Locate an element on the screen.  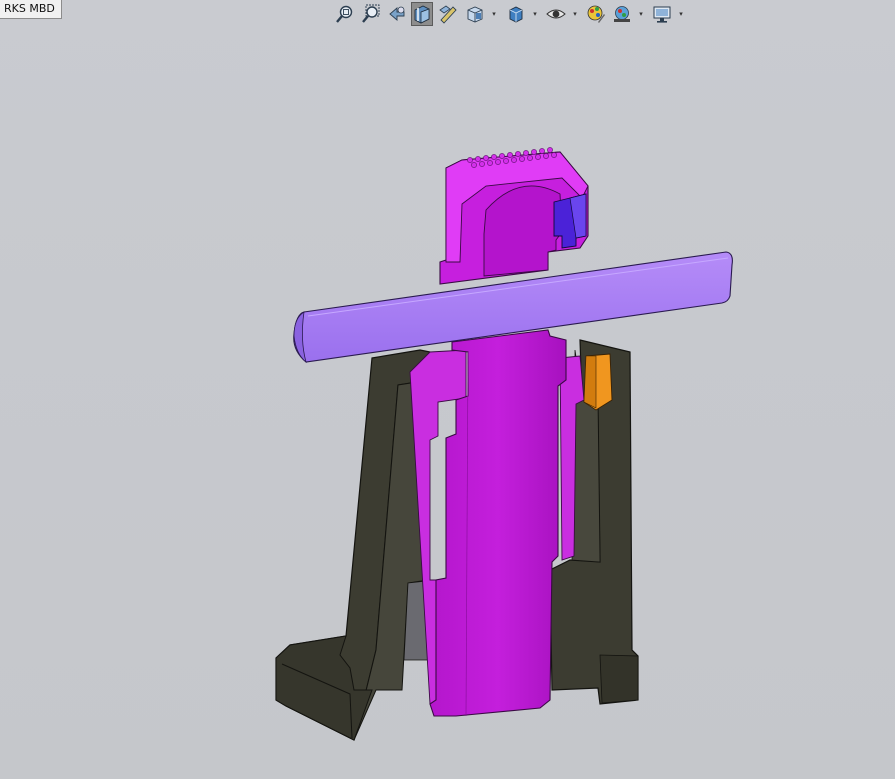
section-view-icon is located at coordinates (422, 14).